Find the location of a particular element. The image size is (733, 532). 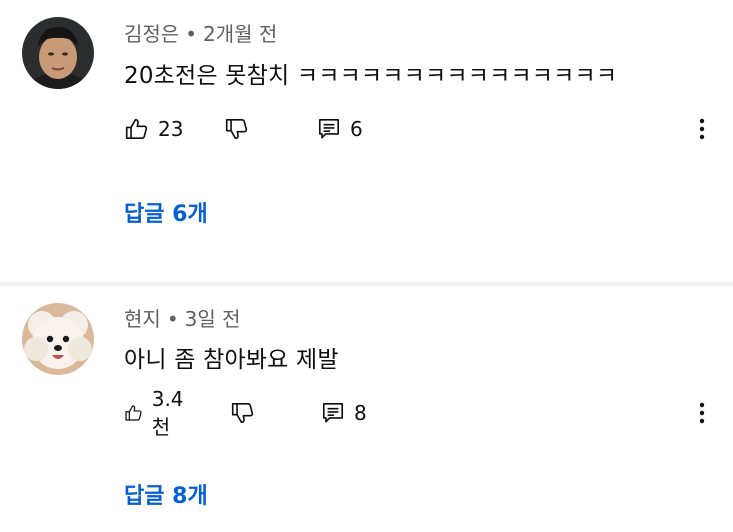

reply-button: 6 is located at coordinates (339, 129).